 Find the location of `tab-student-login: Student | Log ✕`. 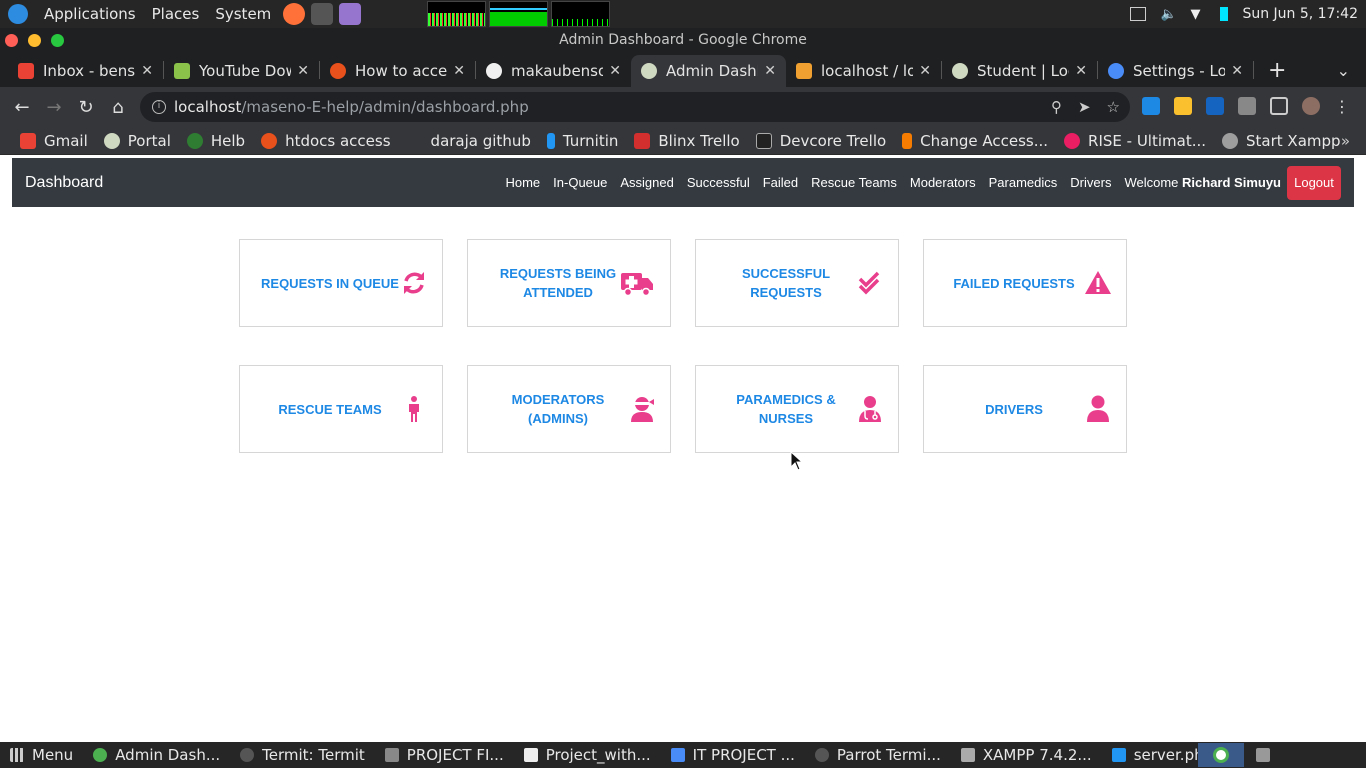

tab-student-login: Student | Log ✕ is located at coordinates (1019, 71).